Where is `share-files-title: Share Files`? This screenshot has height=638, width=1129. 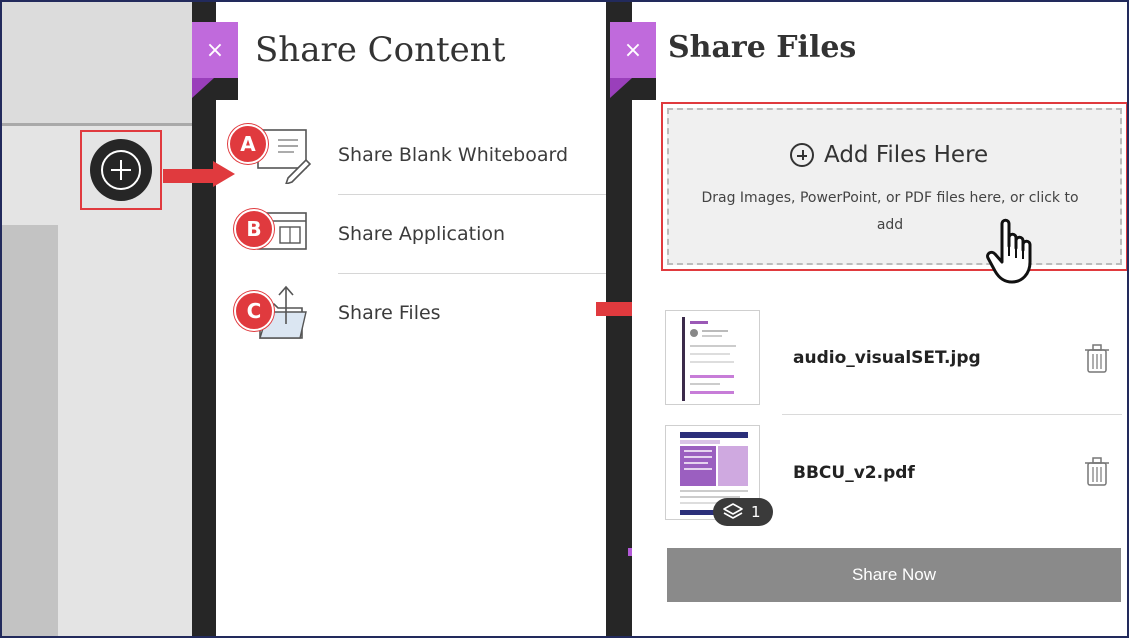 share-files-title: Share Files is located at coordinates (762, 47).